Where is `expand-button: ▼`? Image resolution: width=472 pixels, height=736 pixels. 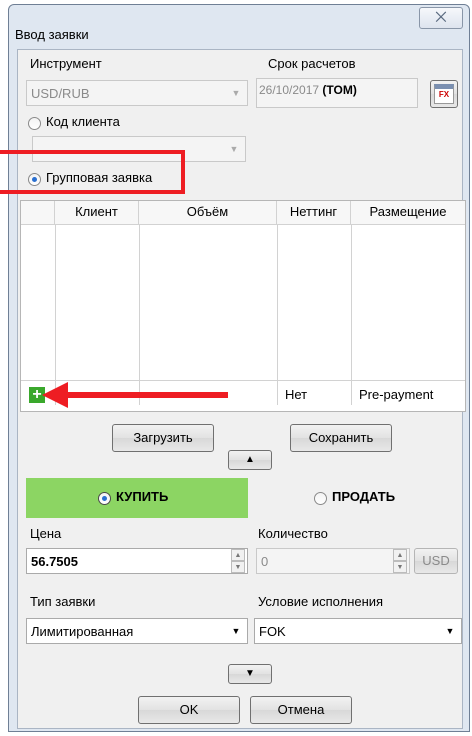
expand-button: ▼ is located at coordinates (250, 674).